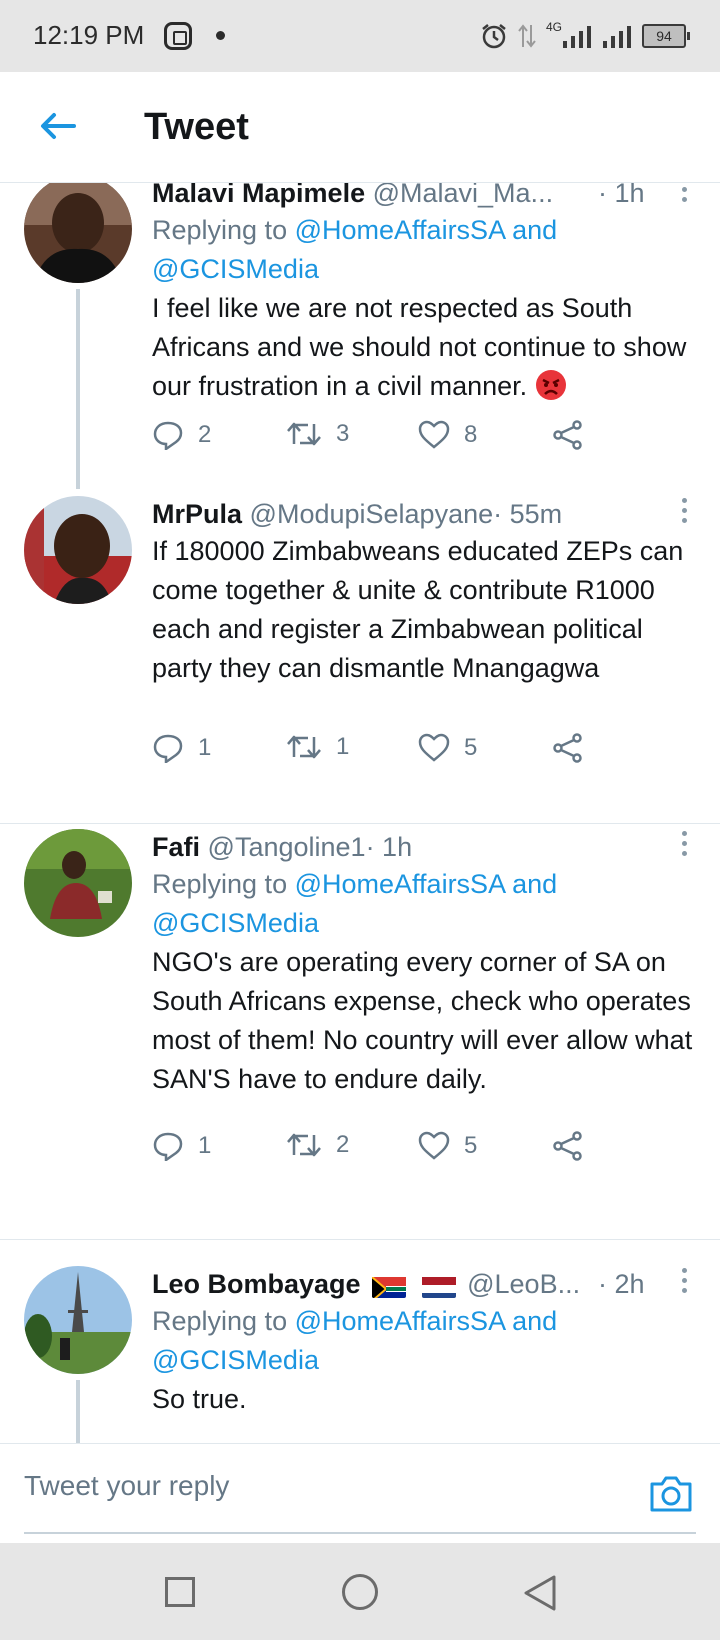 The height and width of the screenshot is (1640, 720). I want to click on tweet-header: Leo Bombayage @LeoB... · 2h, so click(426, 1284).